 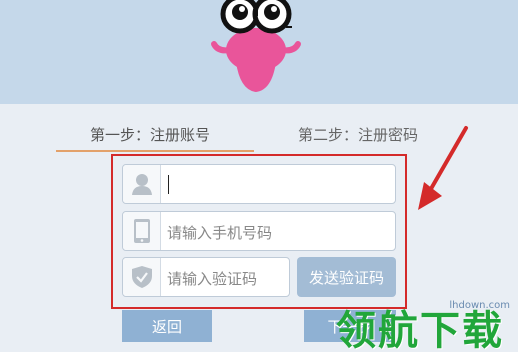 I want to click on watermark-url: lhdown.com, so click(x=479, y=305).